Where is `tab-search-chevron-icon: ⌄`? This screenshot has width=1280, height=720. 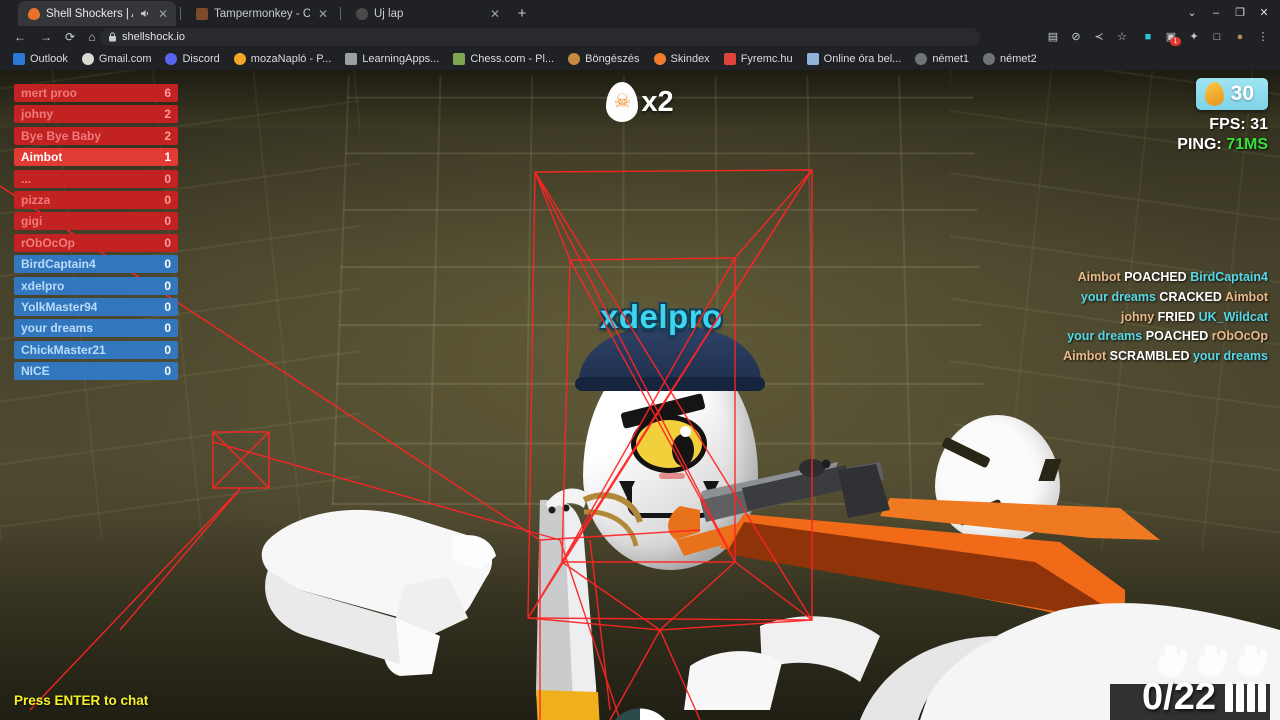 tab-search-chevron-icon: ⌄ is located at coordinates (1192, 13).